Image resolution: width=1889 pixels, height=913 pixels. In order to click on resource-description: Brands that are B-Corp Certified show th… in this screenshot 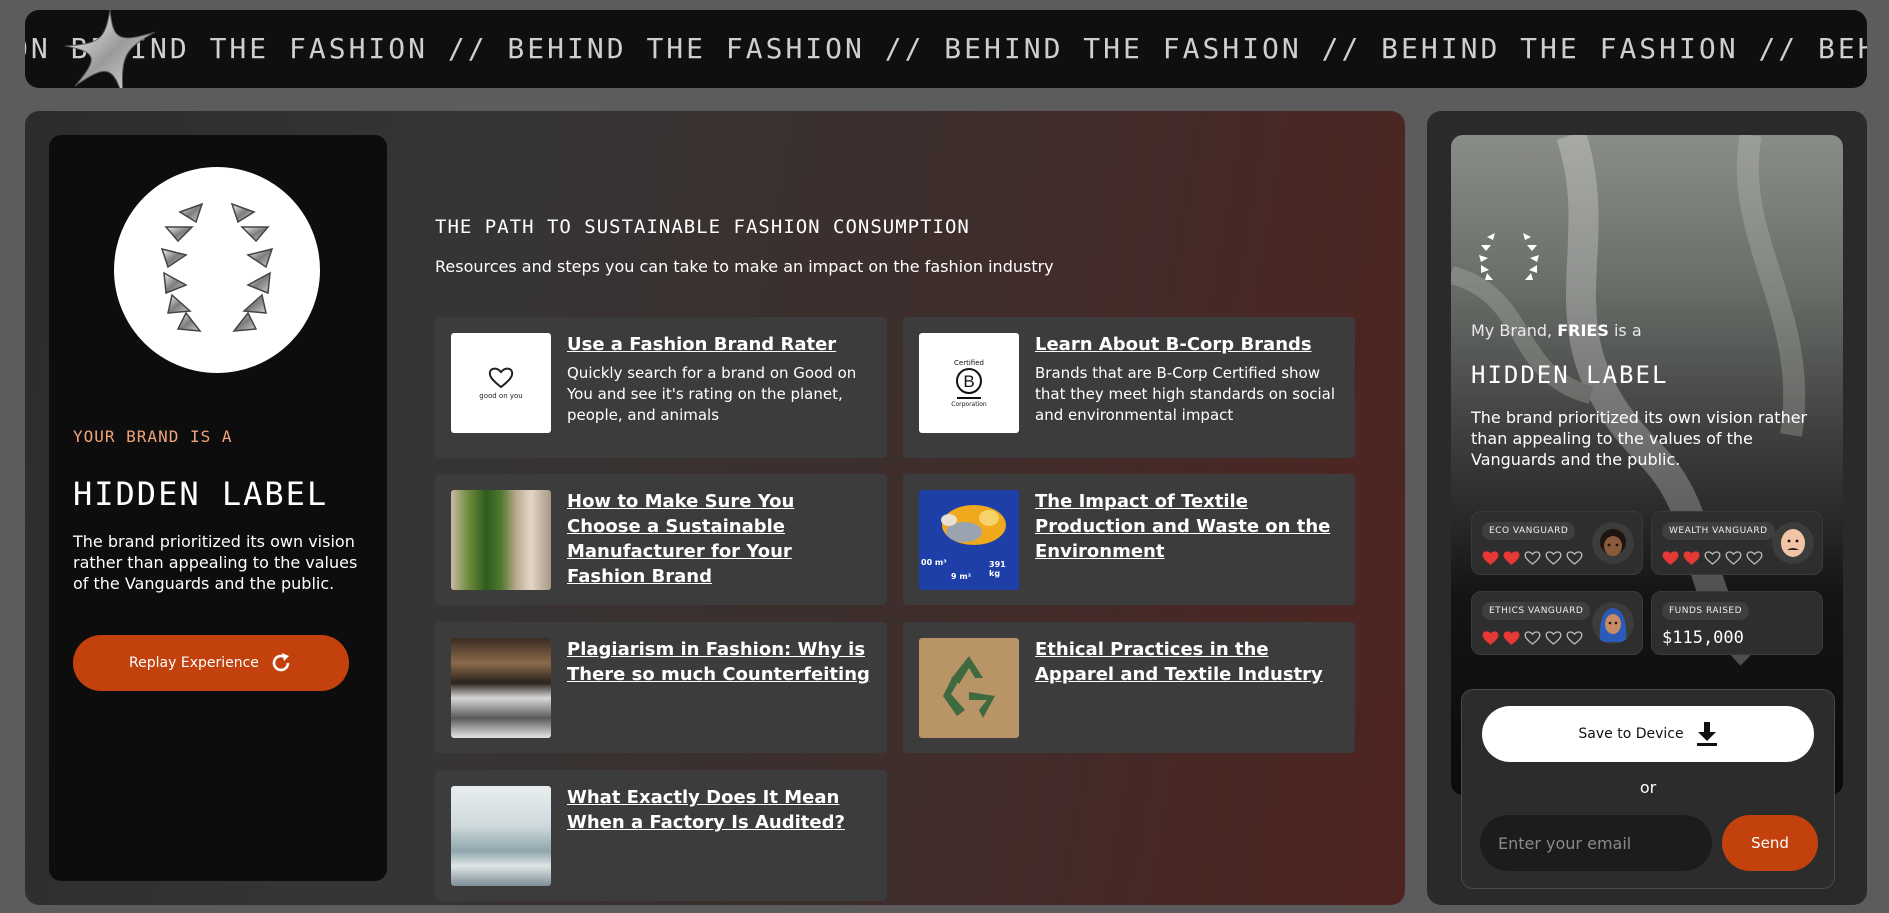, I will do `click(1185, 394)`.